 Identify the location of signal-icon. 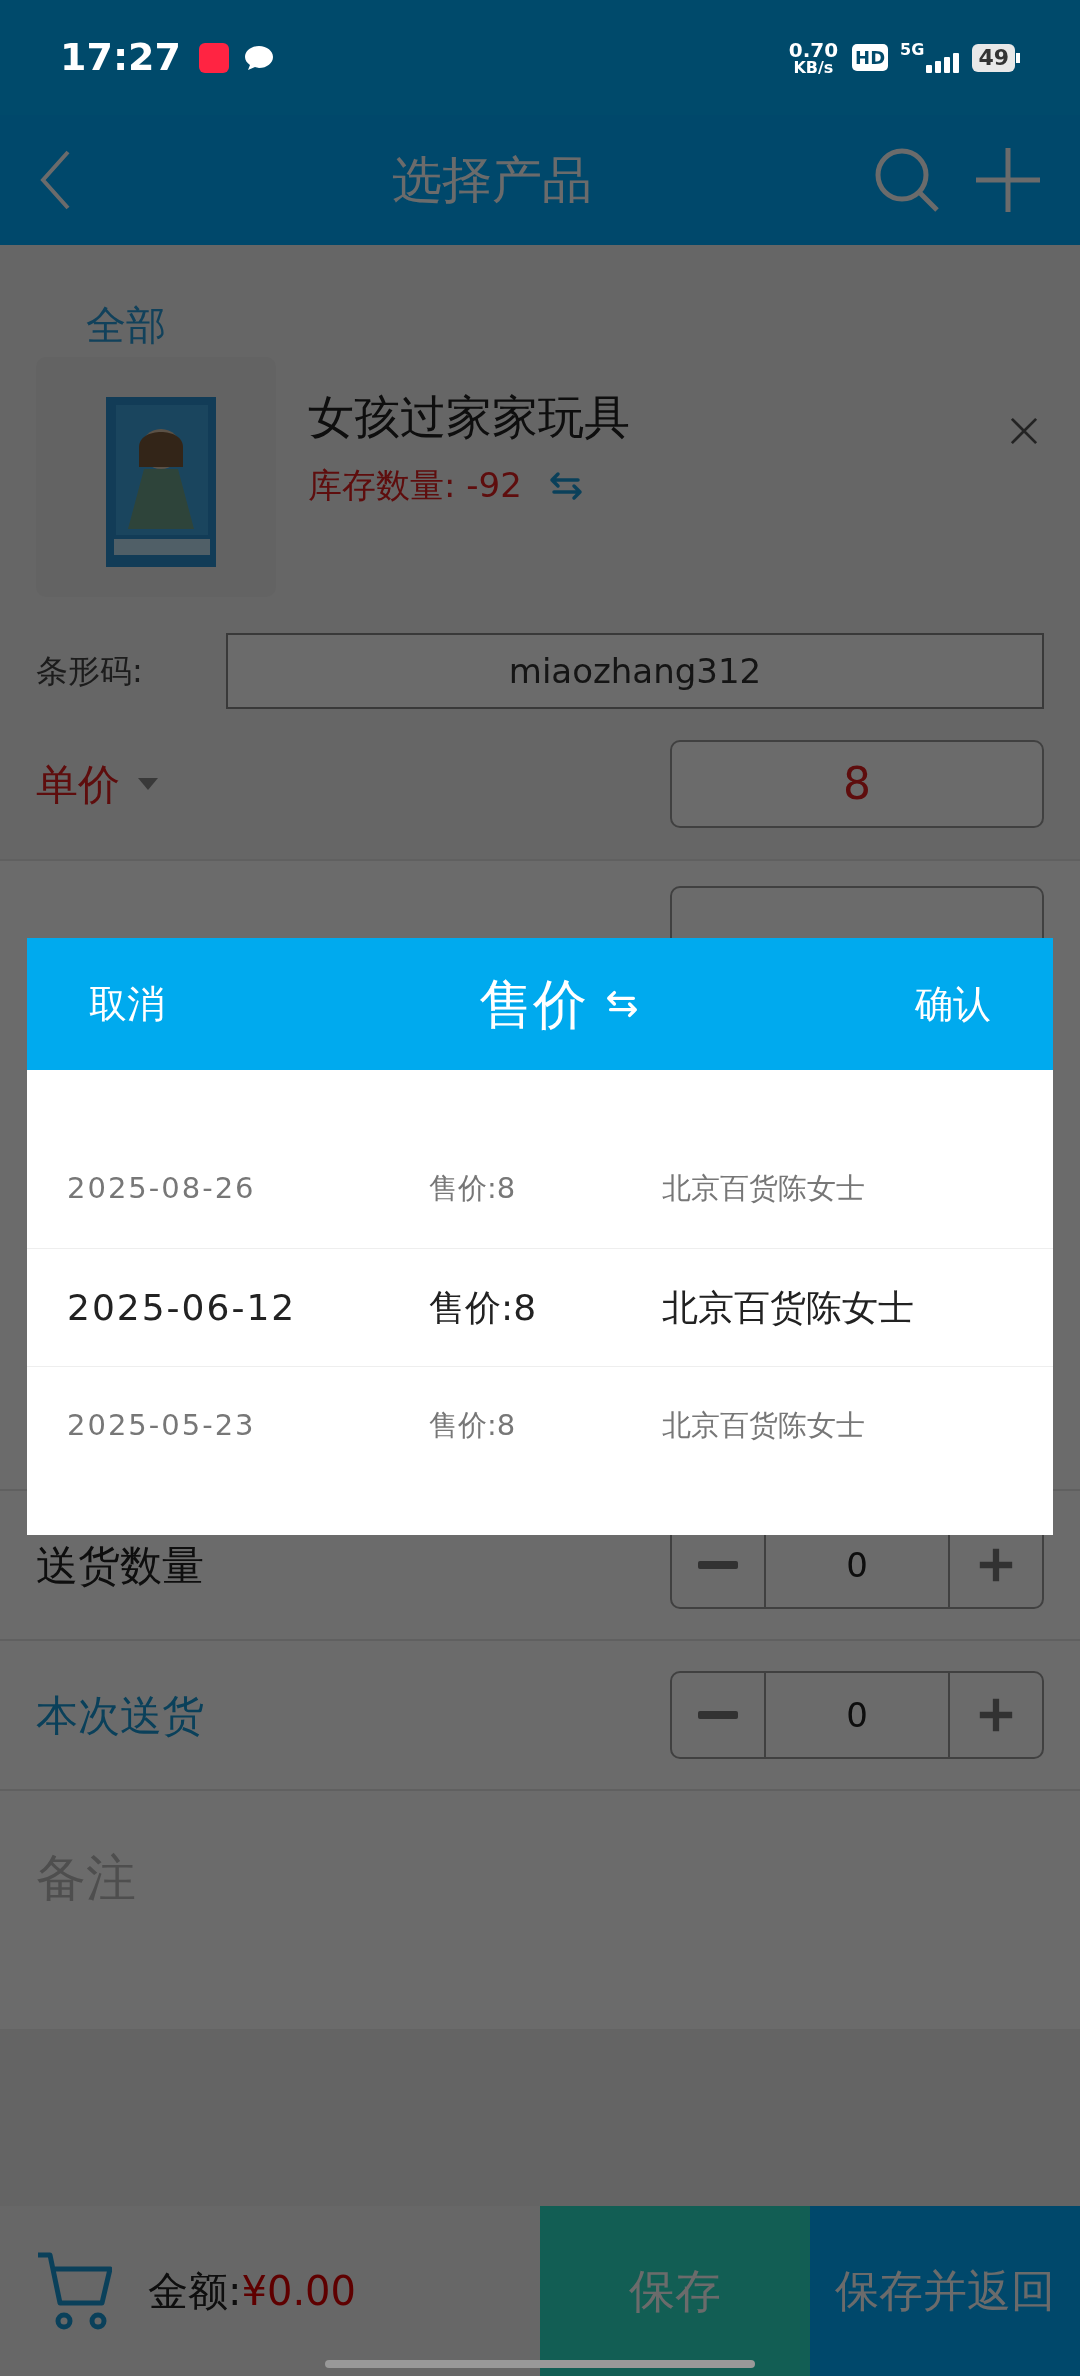
(942, 62).